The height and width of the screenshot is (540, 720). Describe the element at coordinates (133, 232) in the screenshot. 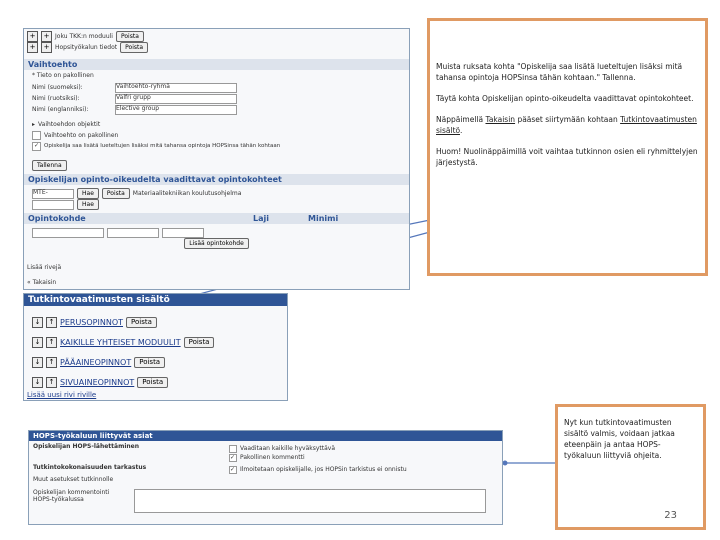

I see `laji-input` at that location.